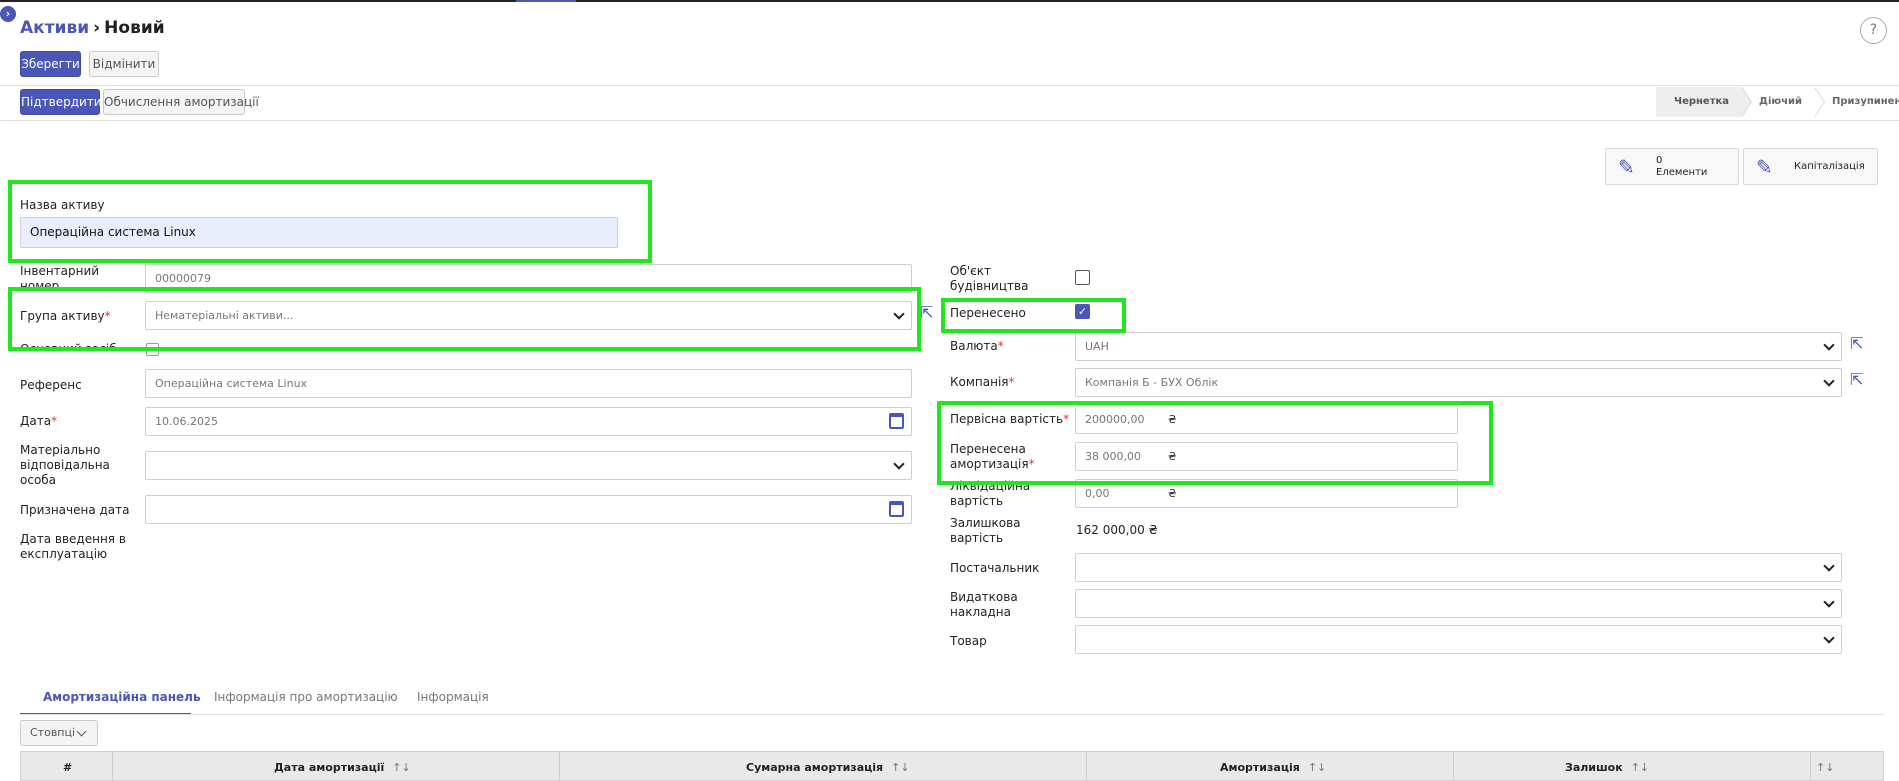 This screenshot has height=781, width=1899. What do you see at coordinates (92, 28) in the screenshot?
I see `breadcrumb: Активи › Новий` at bounding box center [92, 28].